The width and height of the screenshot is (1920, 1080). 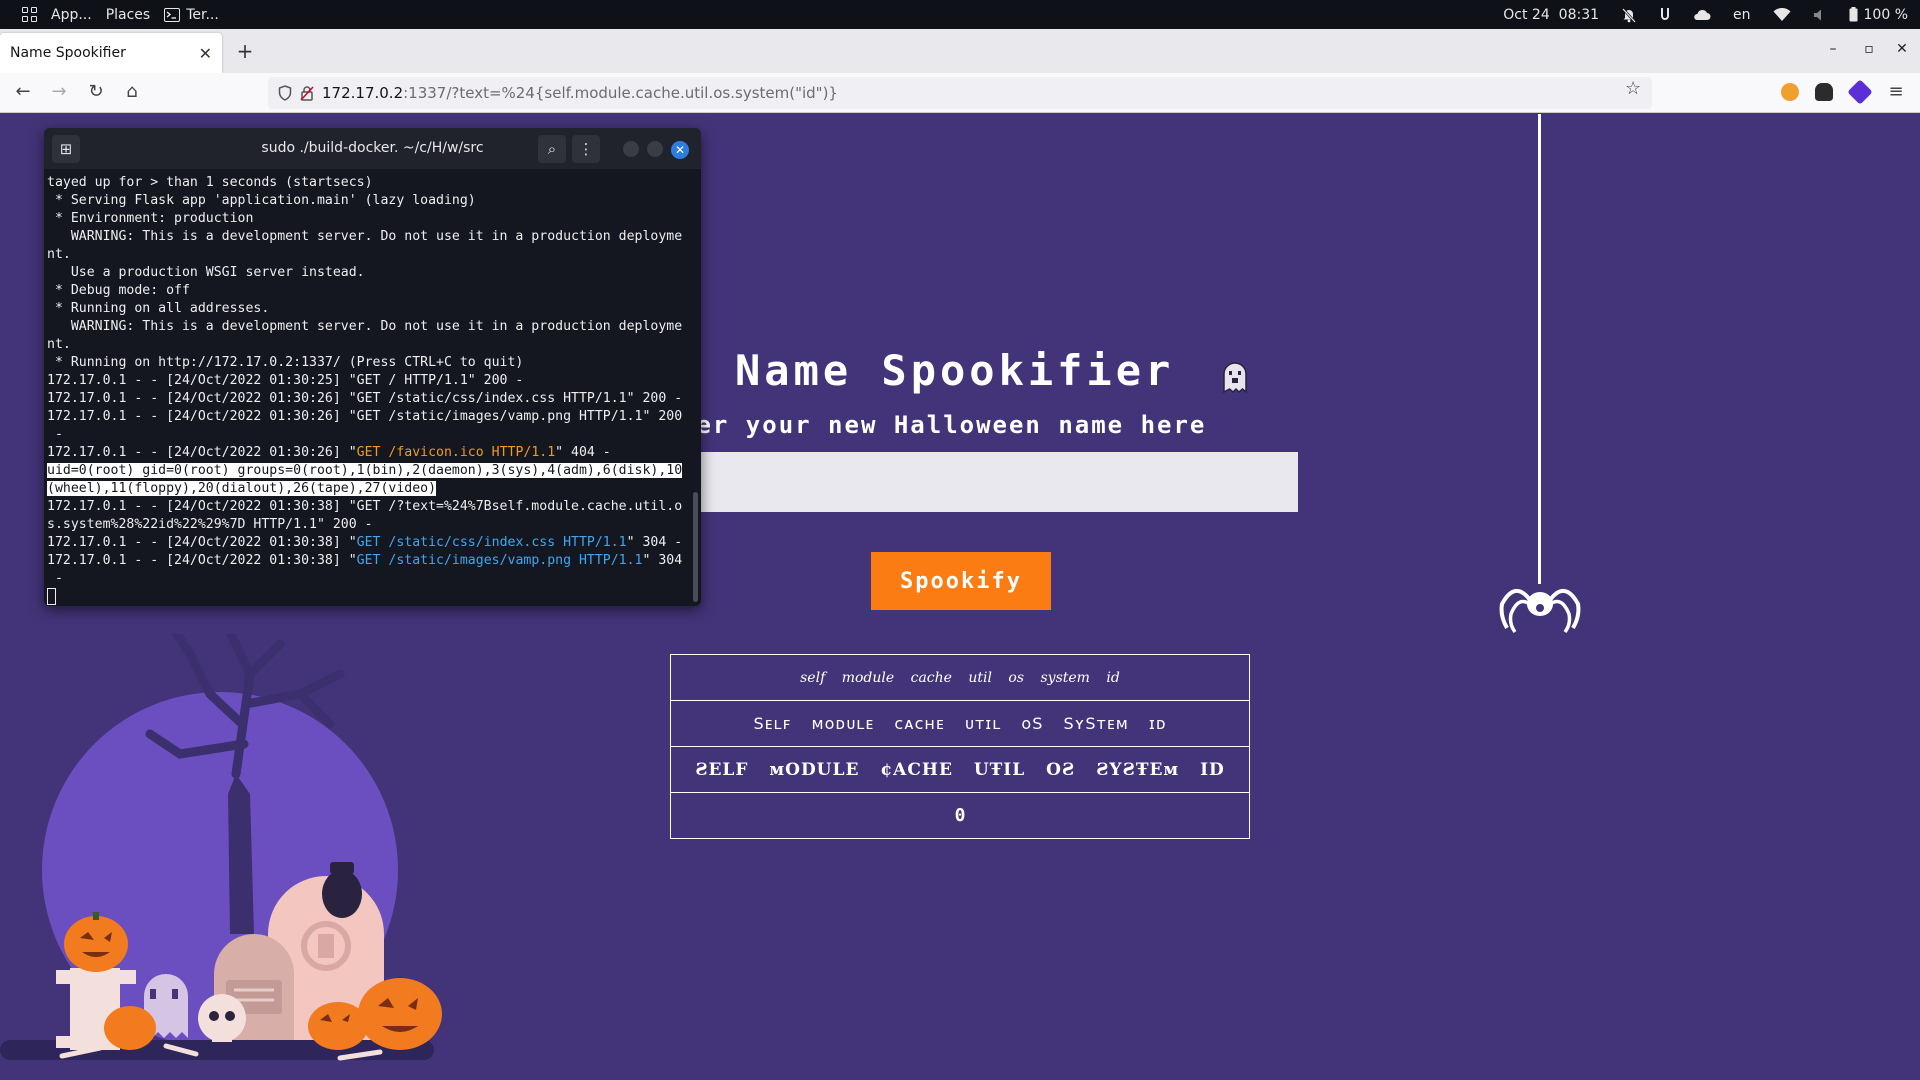 What do you see at coordinates (245, 51) in the screenshot?
I see `new-tab-button: +` at bounding box center [245, 51].